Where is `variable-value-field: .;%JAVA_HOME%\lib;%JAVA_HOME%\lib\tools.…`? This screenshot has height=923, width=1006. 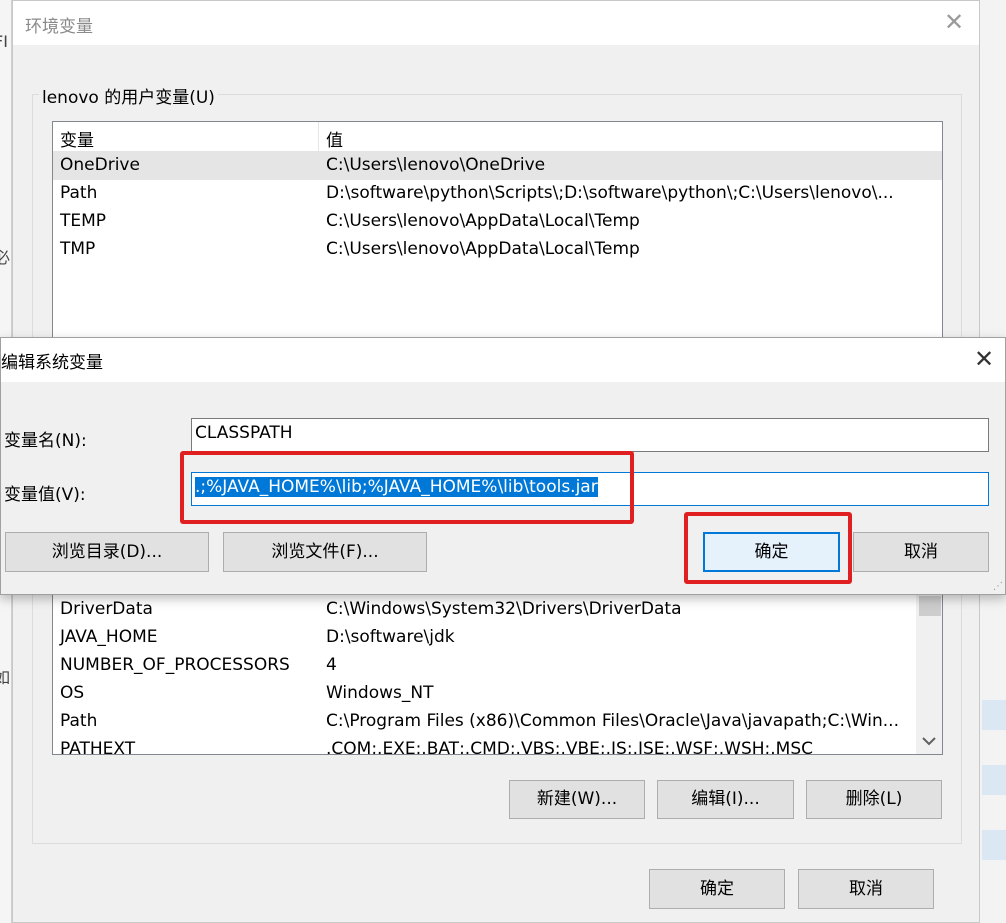
variable-value-field: .;%JAVA_HOME%\lib;%JAVA_HOME%\lib\tools.… is located at coordinates (590, 489).